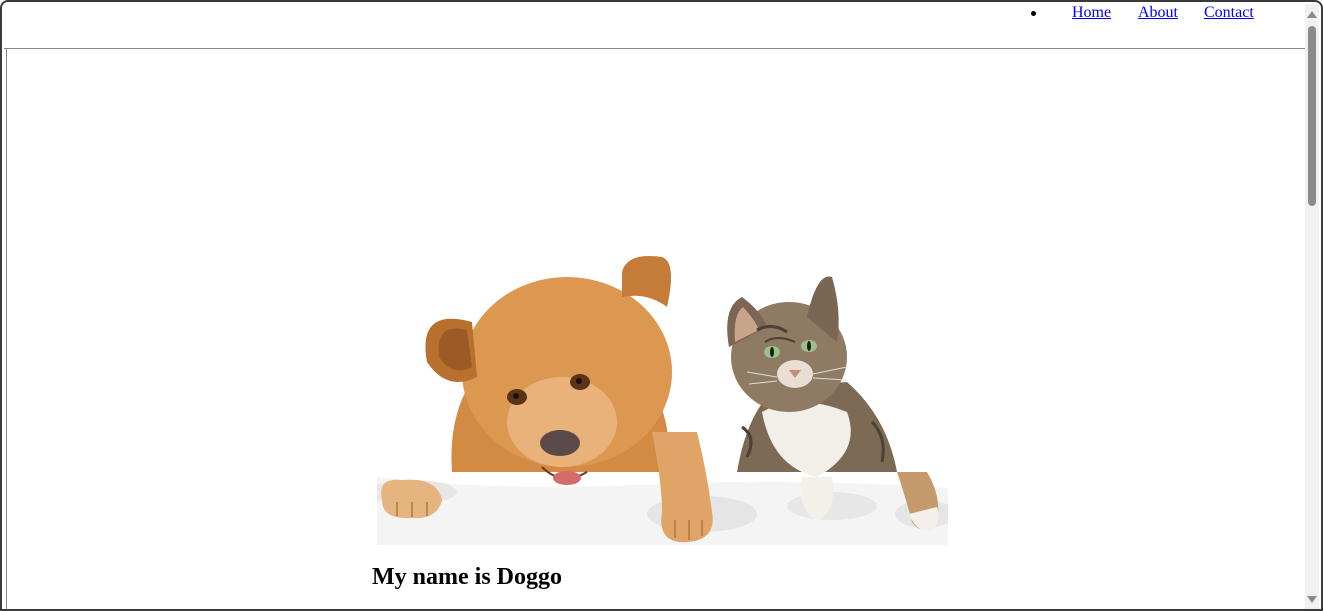 The height and width of the screenshot is (611, 1323). What do you see at coordinates (1312, 306) in the screenshot?
I see `vertical-scrollbar` at bounding box center [1312, 306].